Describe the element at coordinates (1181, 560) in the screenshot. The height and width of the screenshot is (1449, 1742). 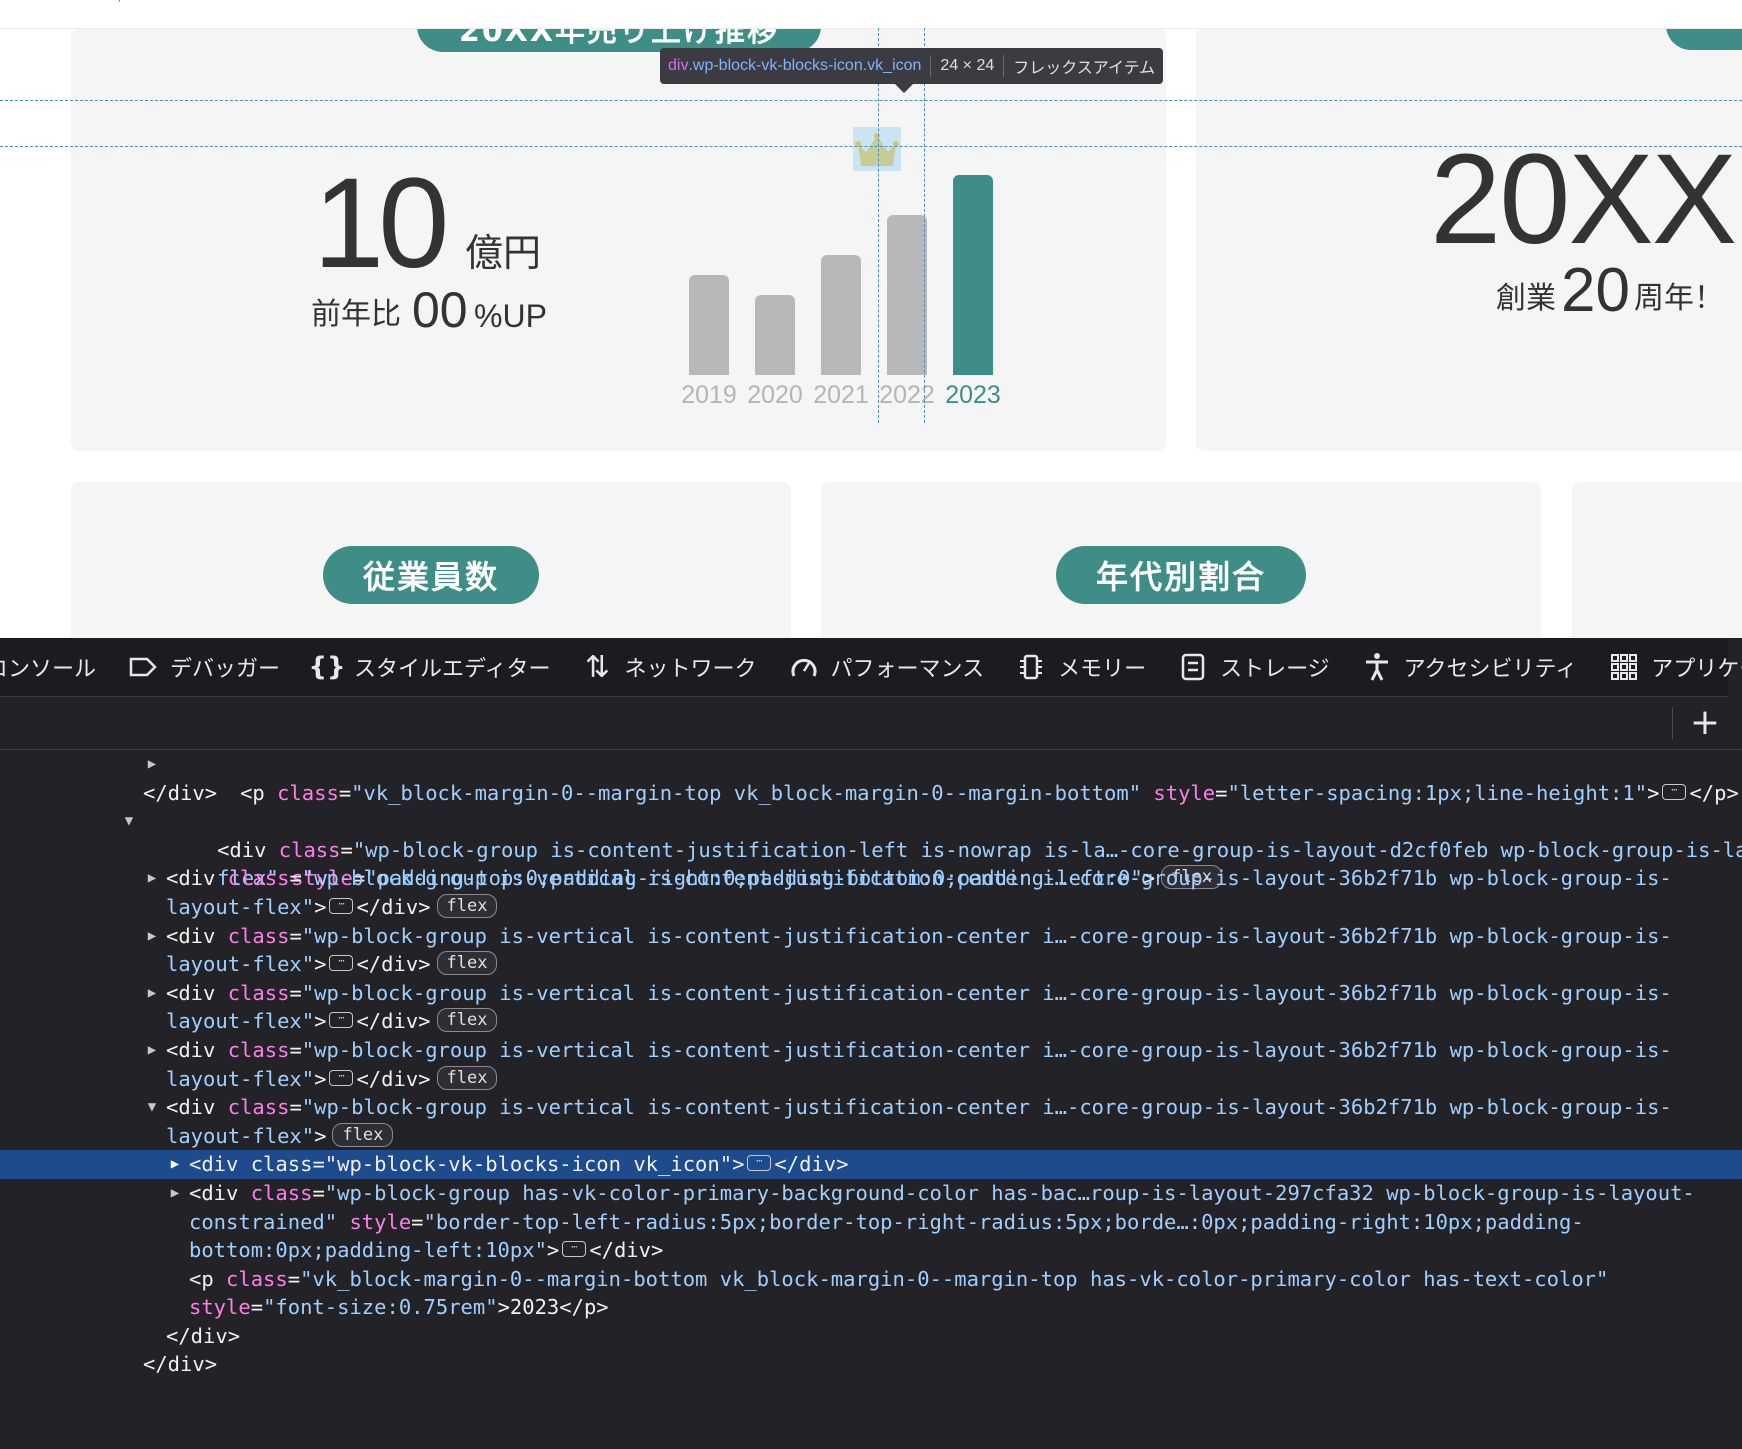
I see `age-ratio-card: 年代別割合` at that location.